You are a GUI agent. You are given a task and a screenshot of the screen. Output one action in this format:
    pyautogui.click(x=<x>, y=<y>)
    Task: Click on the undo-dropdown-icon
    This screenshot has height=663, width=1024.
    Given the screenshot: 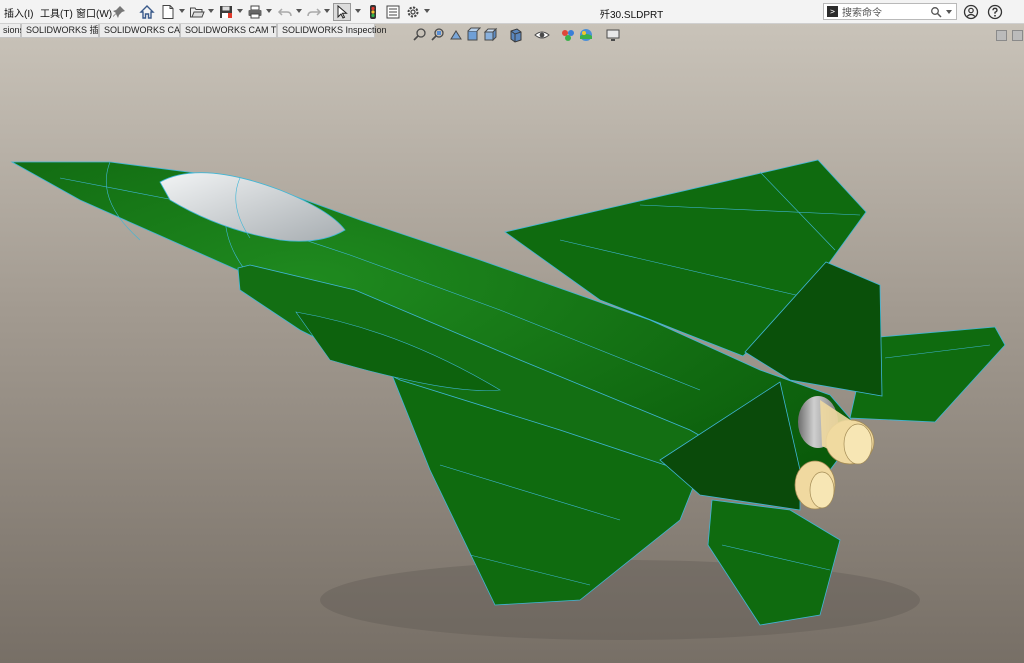 What is the action you would take?
    pyautogui.click(x=299, y=11)
    